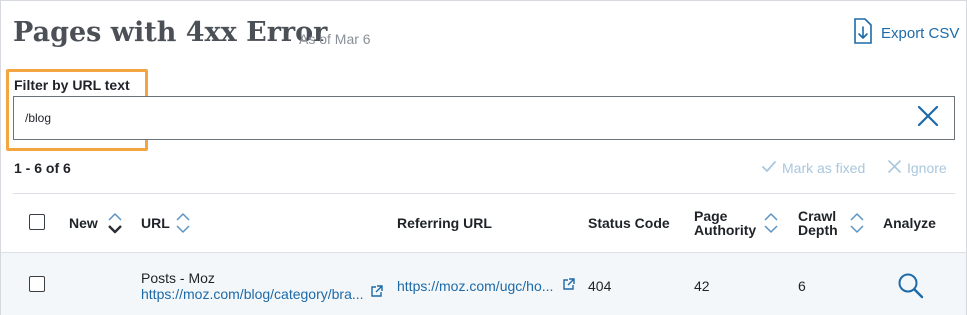  What do you see at coordinates (37, 284) in the screenshot?
I see `row-checkbox` at bounding box center [37, 284].